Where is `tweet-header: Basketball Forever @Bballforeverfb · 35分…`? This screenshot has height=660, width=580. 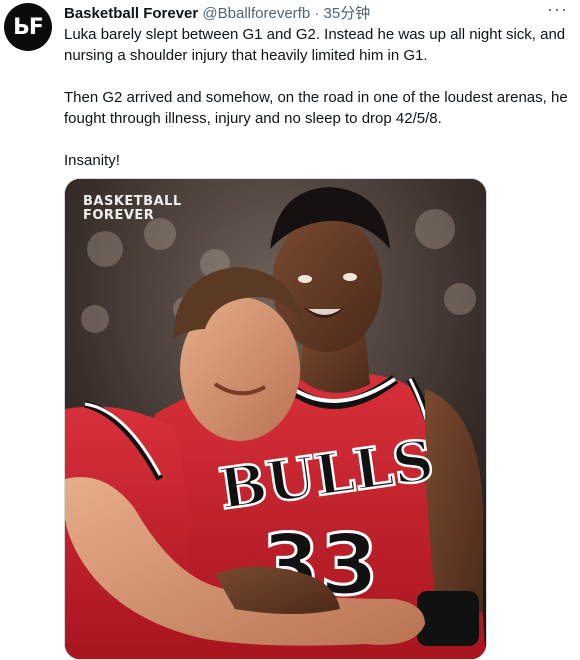
tweet-header: Basketball Forever @Bballforeverfb · 35分… is located at coordinates (317, 14).